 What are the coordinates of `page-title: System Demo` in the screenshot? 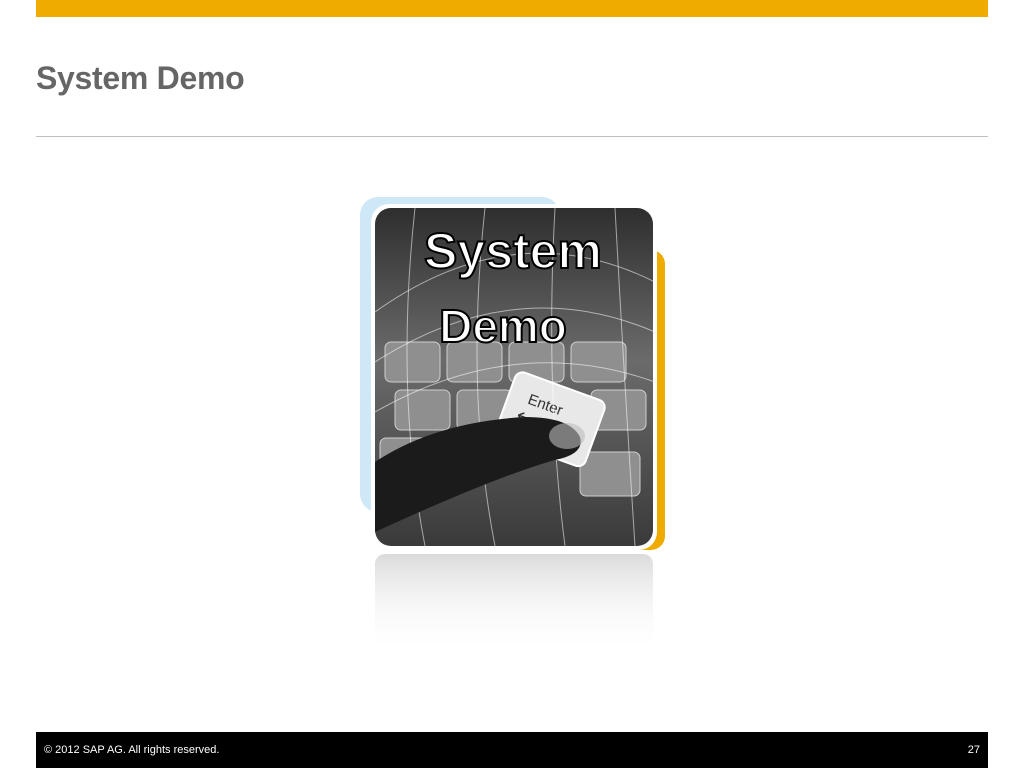 It's located at (140, 78).